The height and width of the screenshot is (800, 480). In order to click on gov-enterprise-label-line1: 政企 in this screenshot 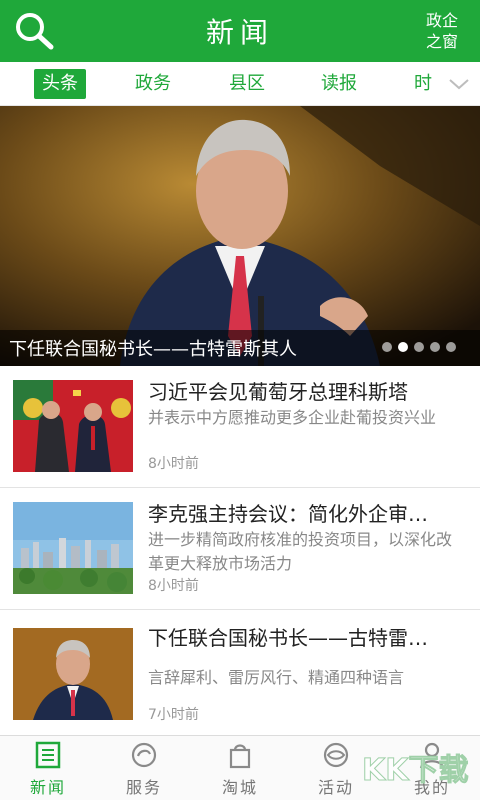, I will do `click(441, 20)`.